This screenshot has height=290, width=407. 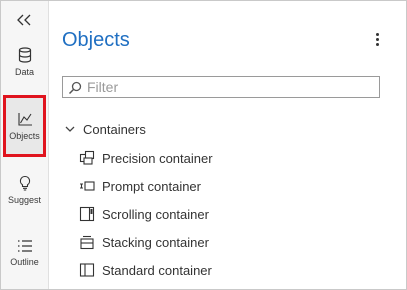 I want to click on rail-item-data: Data, so click(x=24, y=62).